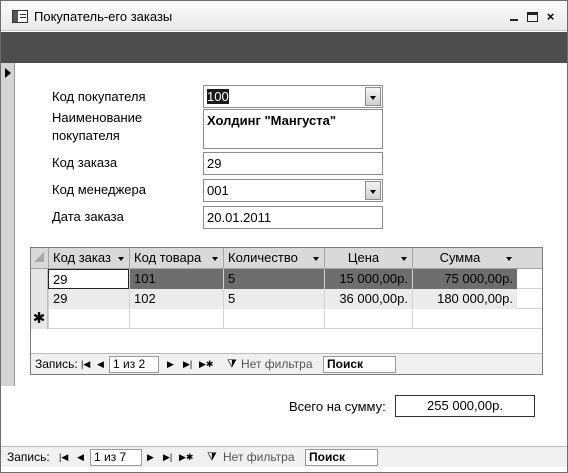 This screenshot has height=473, width=568. What do you see at coordinates (284, 16) in the screenshot?
I see `title-bar: Покупатель-его заказы ×` at bounding box center [284, 16].